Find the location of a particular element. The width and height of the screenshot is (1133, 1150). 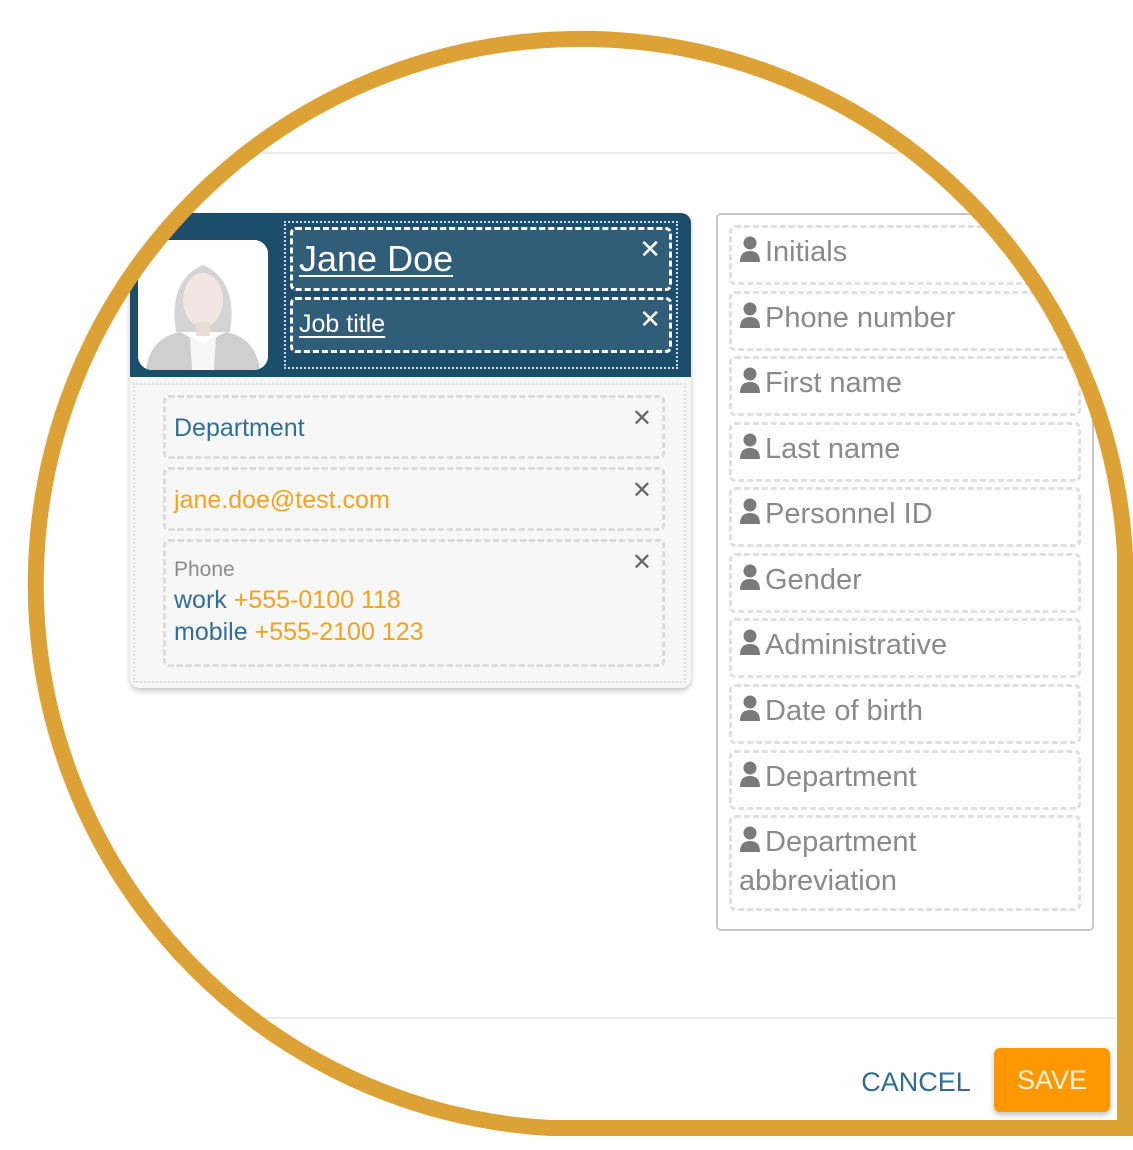

cancel-button: CANCEL is located at coordinates (916, 1082).